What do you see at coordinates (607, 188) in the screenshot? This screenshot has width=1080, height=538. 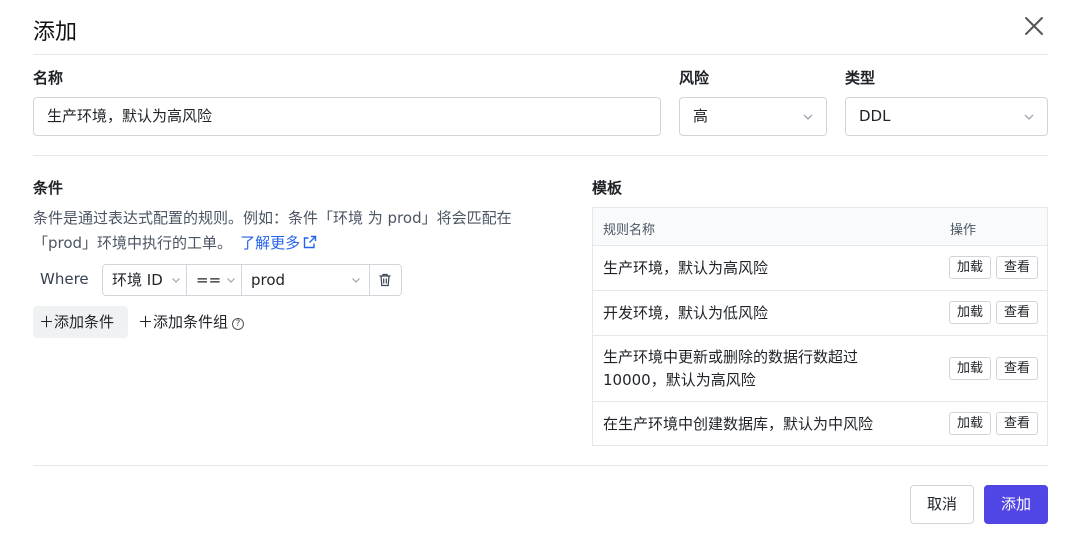 I see `templates-label: 模板` at bounding box center [607, 188].